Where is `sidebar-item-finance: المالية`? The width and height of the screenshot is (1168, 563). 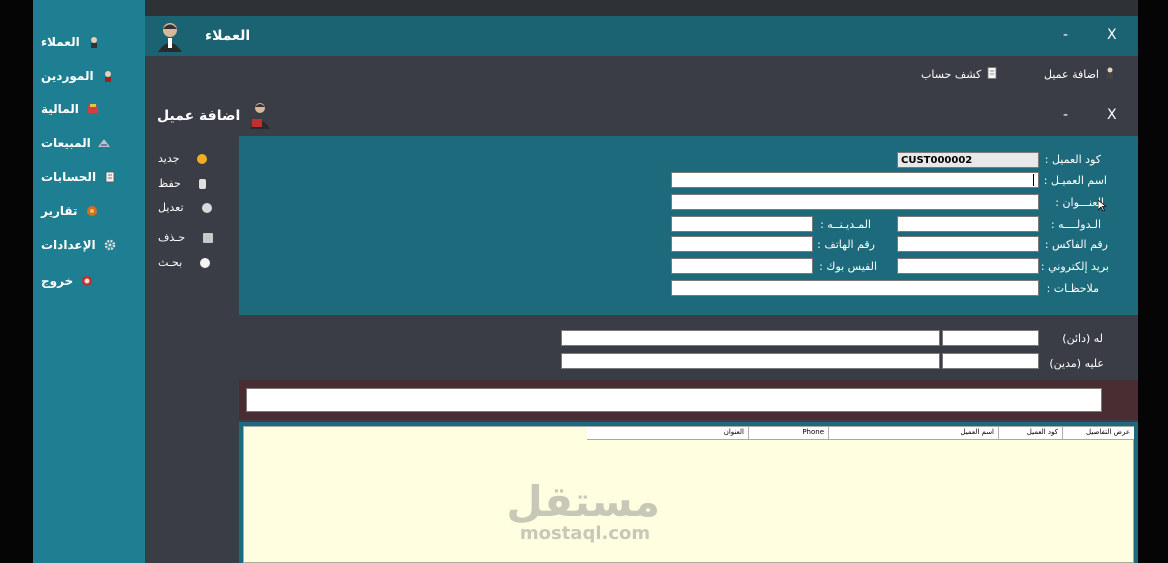 sidebar-item-finance: المالية is located at coordinates (91, 109).